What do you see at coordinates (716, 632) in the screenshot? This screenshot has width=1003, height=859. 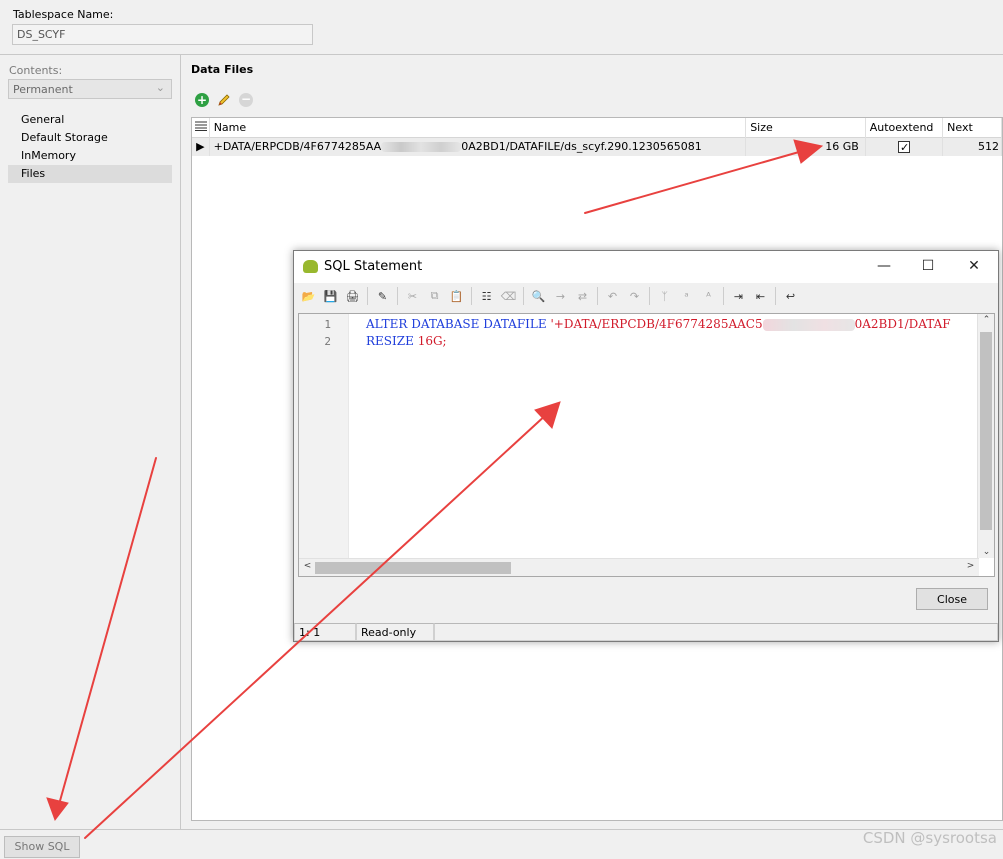 I see `status-message` at bounding box center [716, 632].